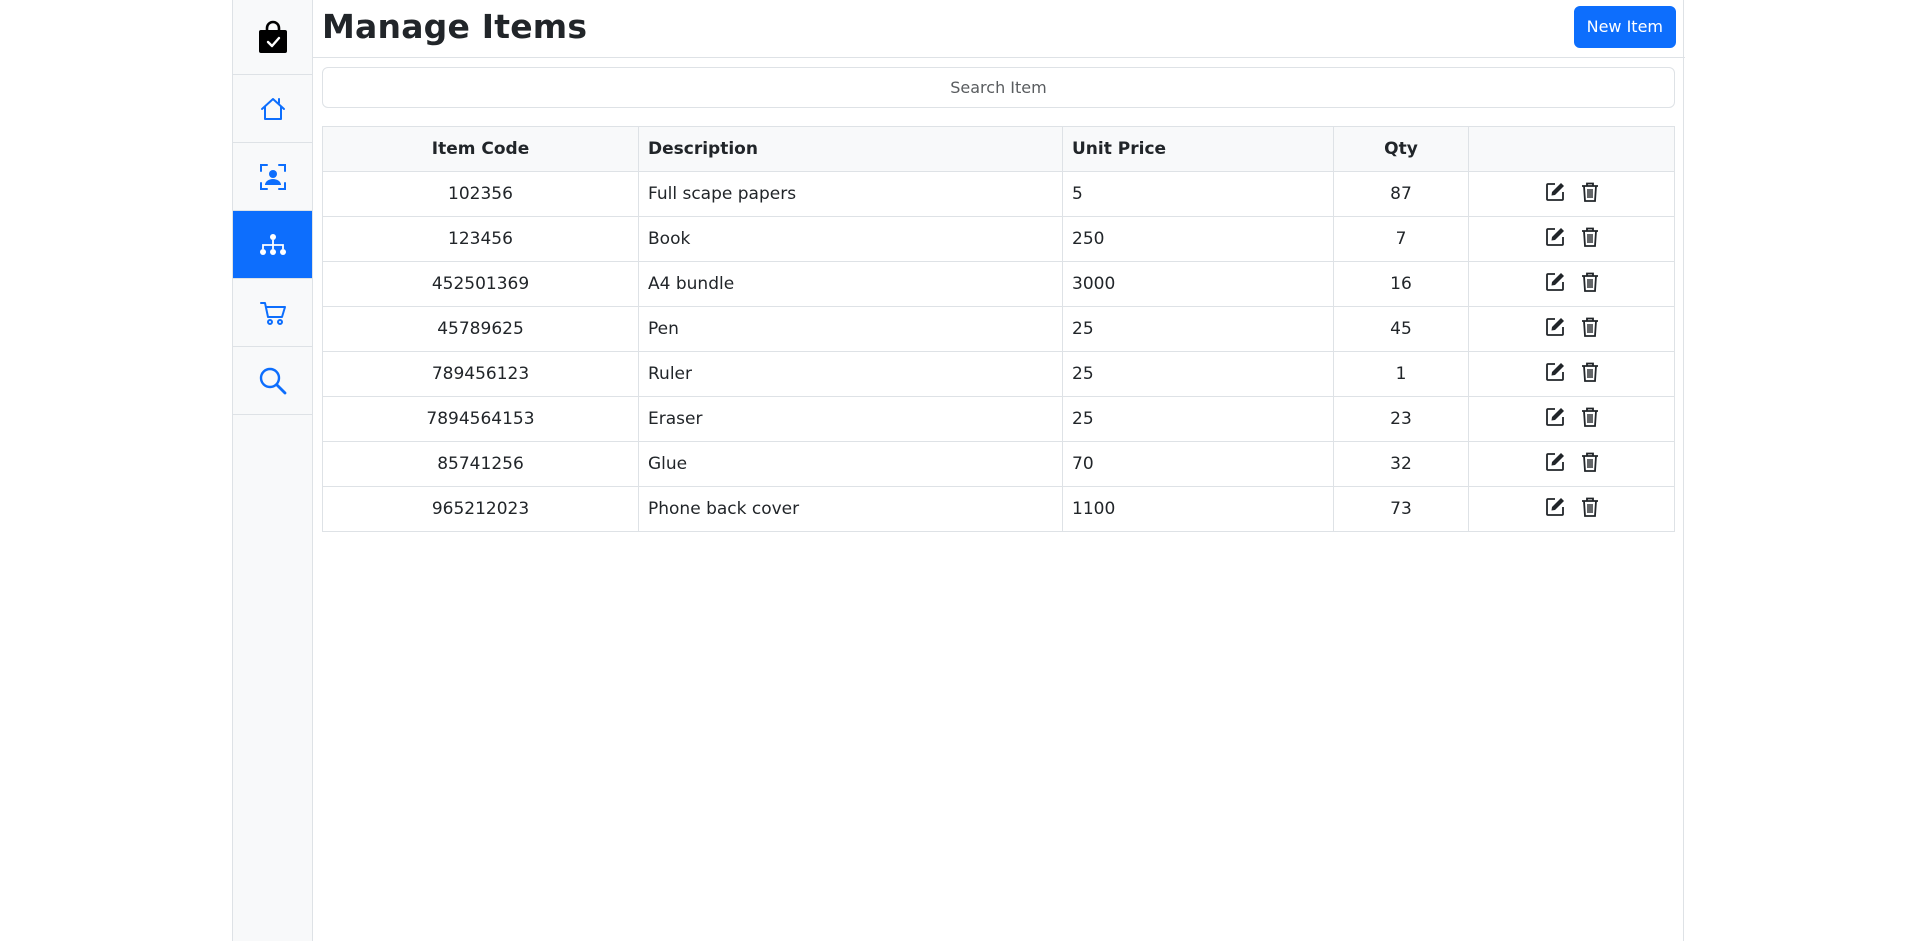 Image resolution: width=1918 pixels, height=941 pixels. I want to click on cart-icon, so click(273, 313).